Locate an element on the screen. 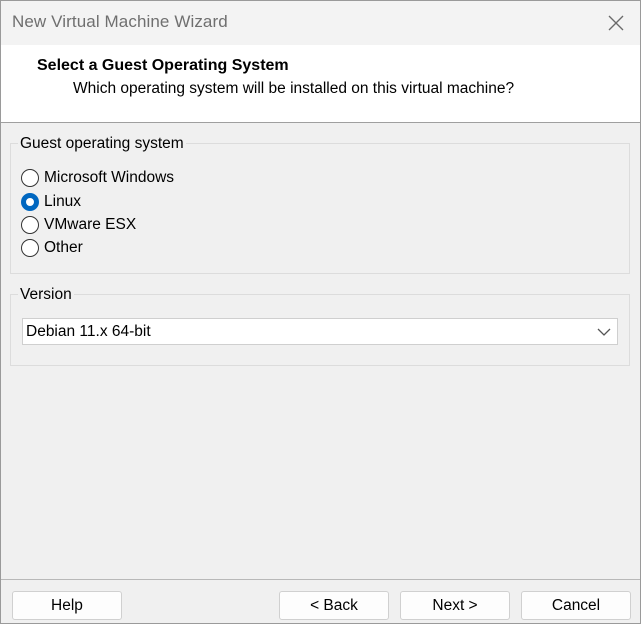  radio-label: Other is located at coordinates (63, 247).